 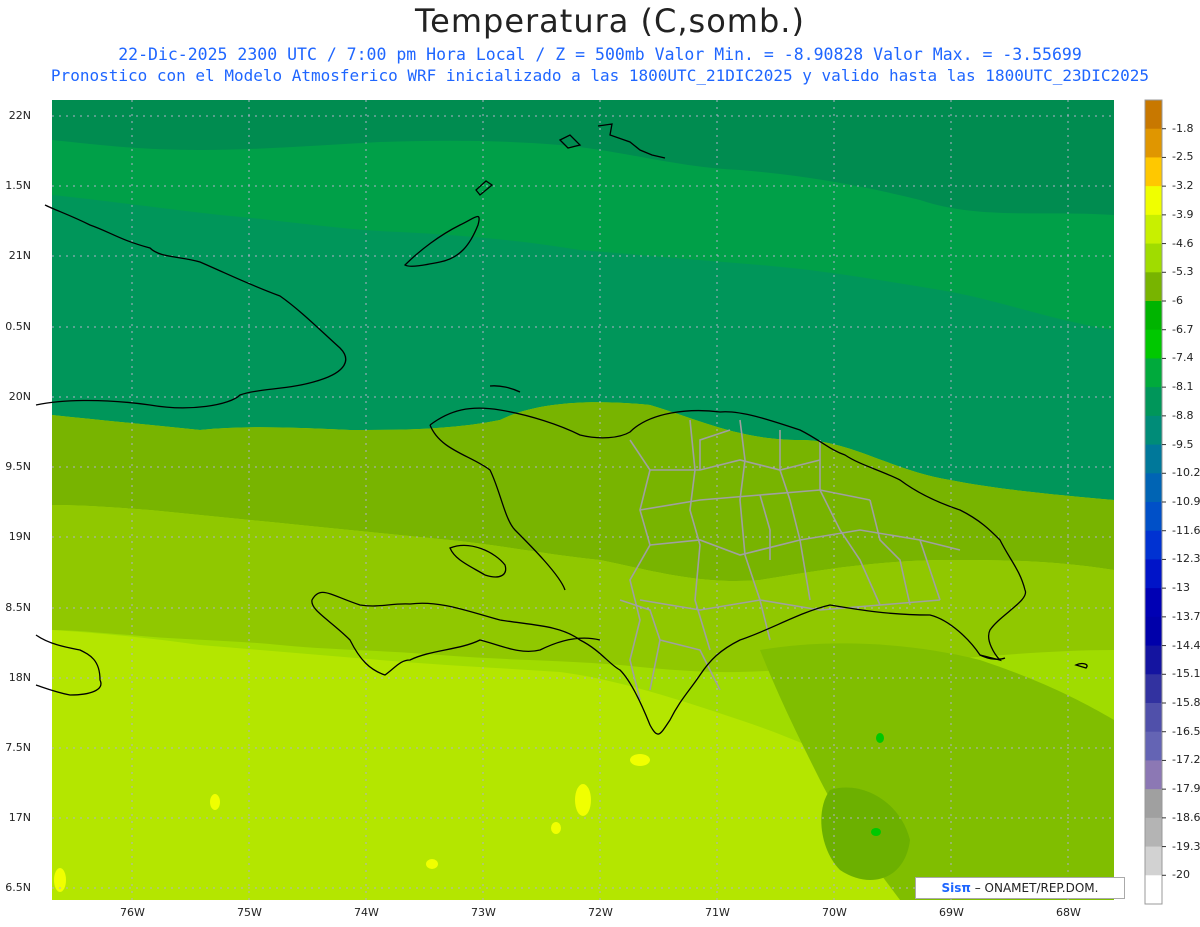 What do you see at coordinates (1183, 272) in the screenshot?
I see `colorbar-label: -5.3` at bounding box center [1183, 272].